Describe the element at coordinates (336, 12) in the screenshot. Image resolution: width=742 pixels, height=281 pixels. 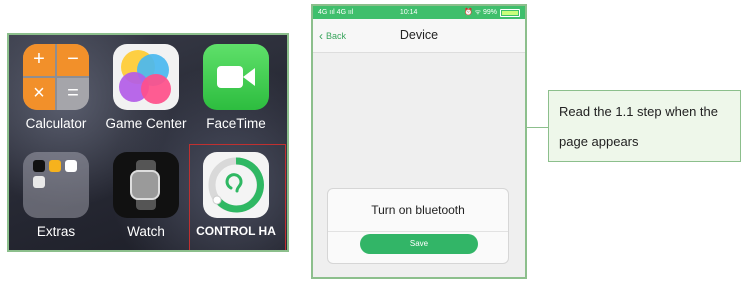
I see `signal-indicator: 4G ııl 4G ııl` at that location.